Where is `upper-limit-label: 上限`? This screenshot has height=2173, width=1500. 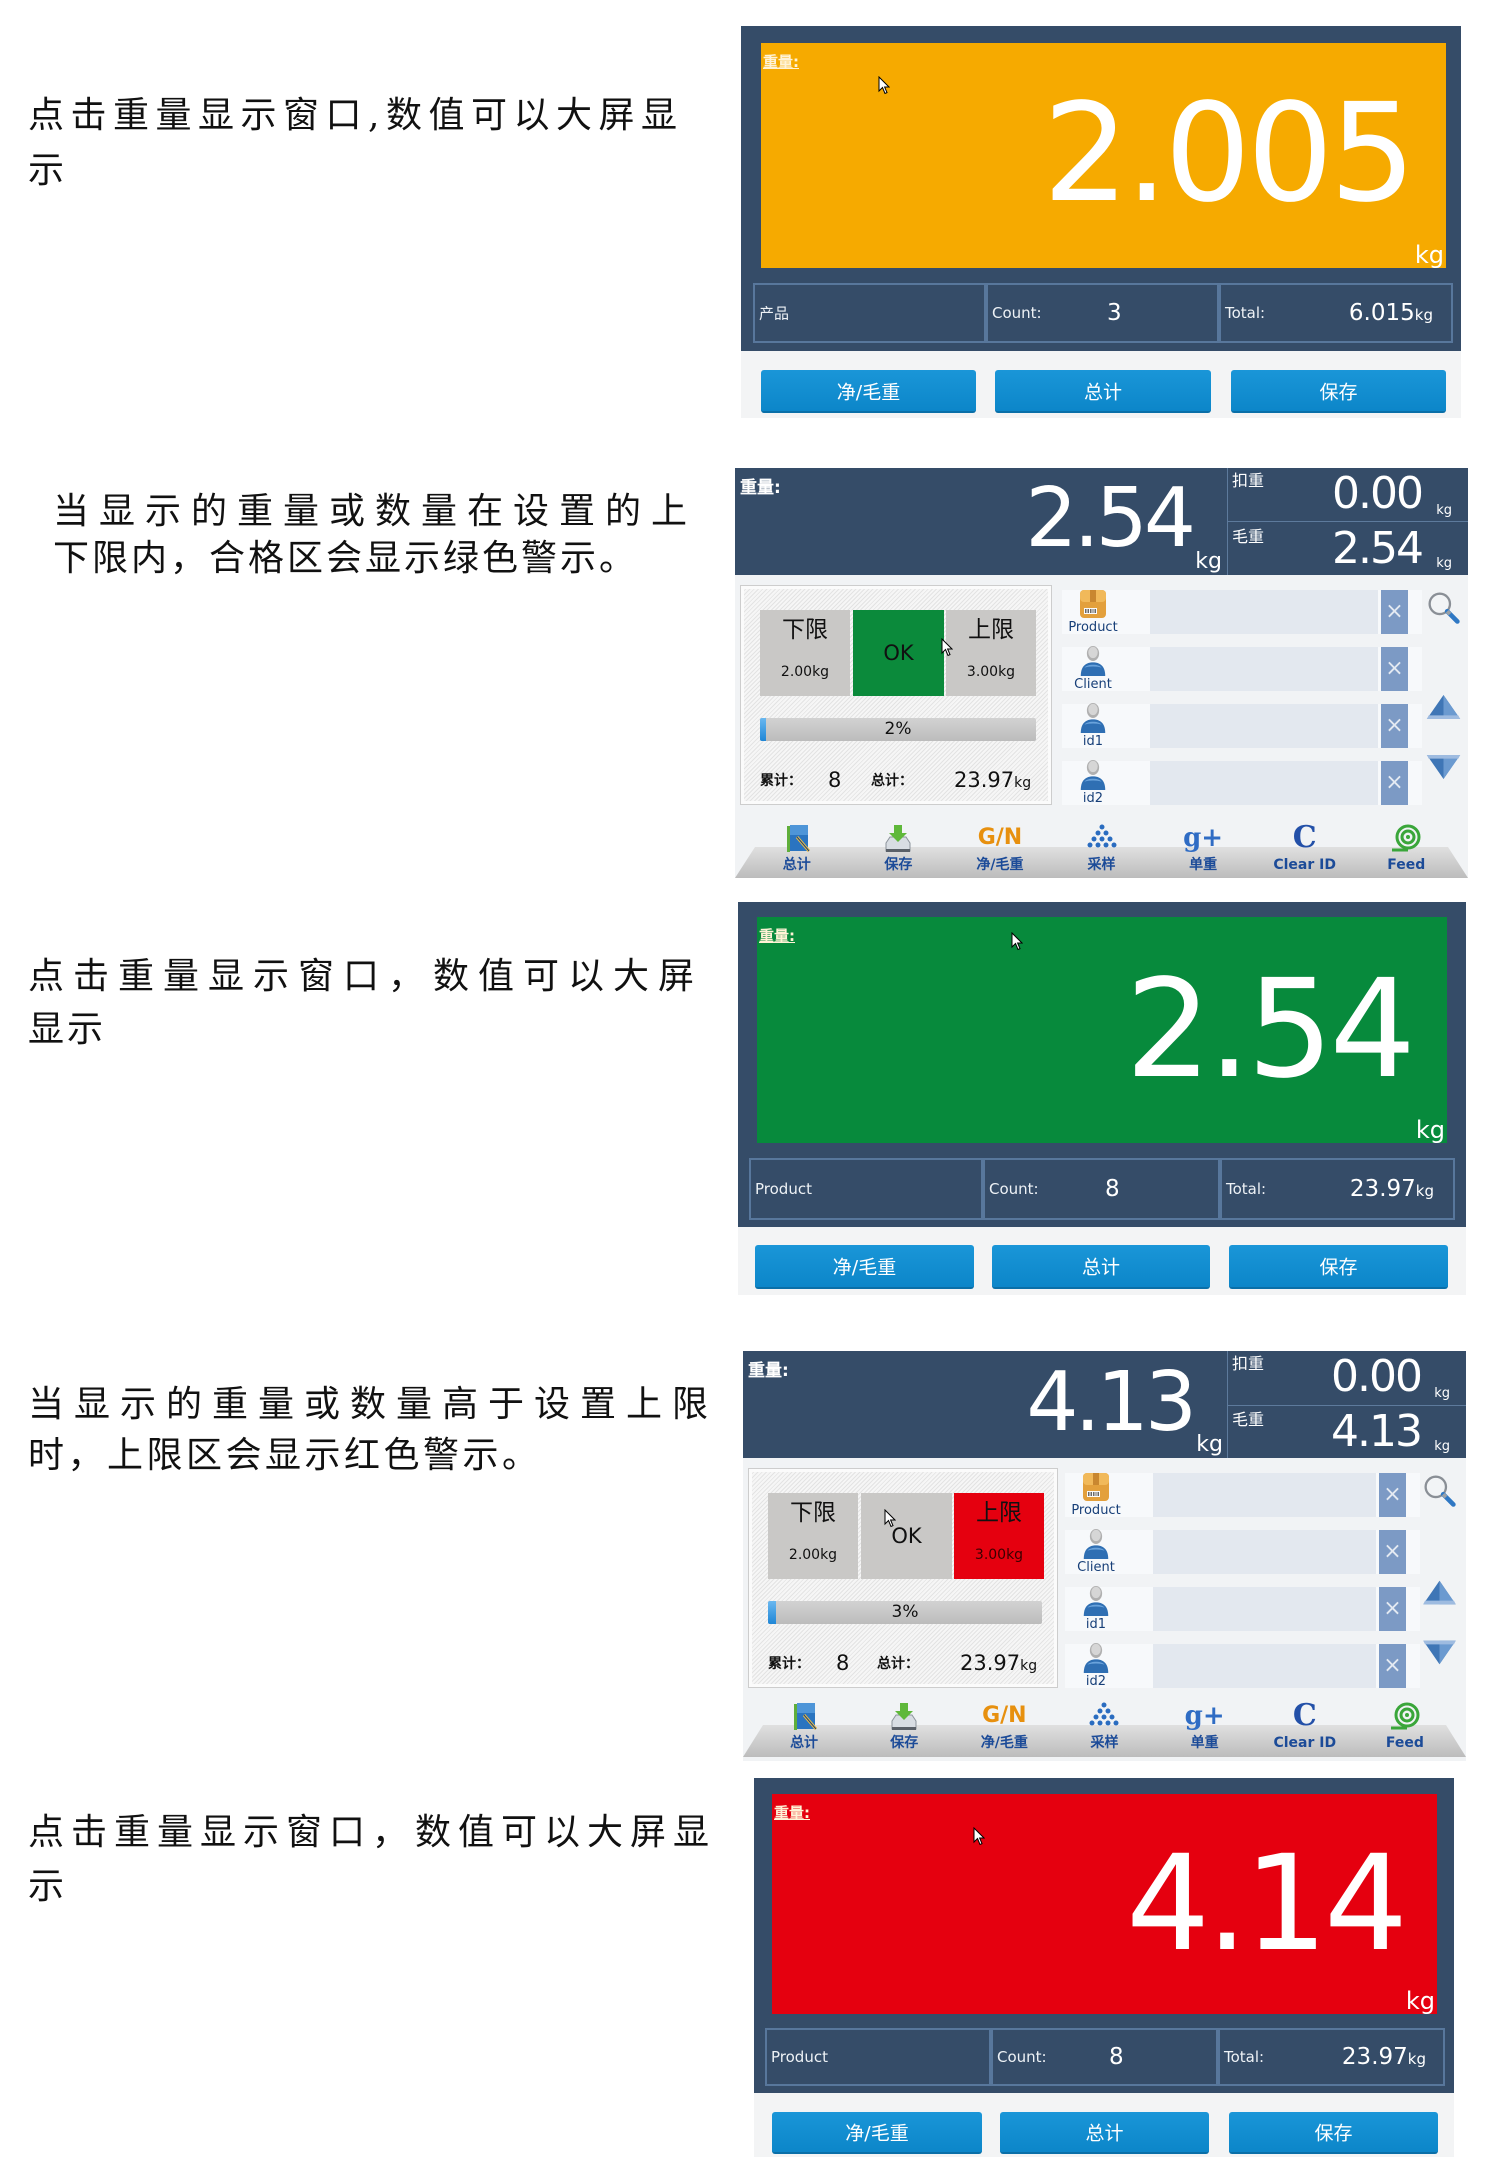
upper-limit-label: 上限 is located at coordinates (999, 1513).